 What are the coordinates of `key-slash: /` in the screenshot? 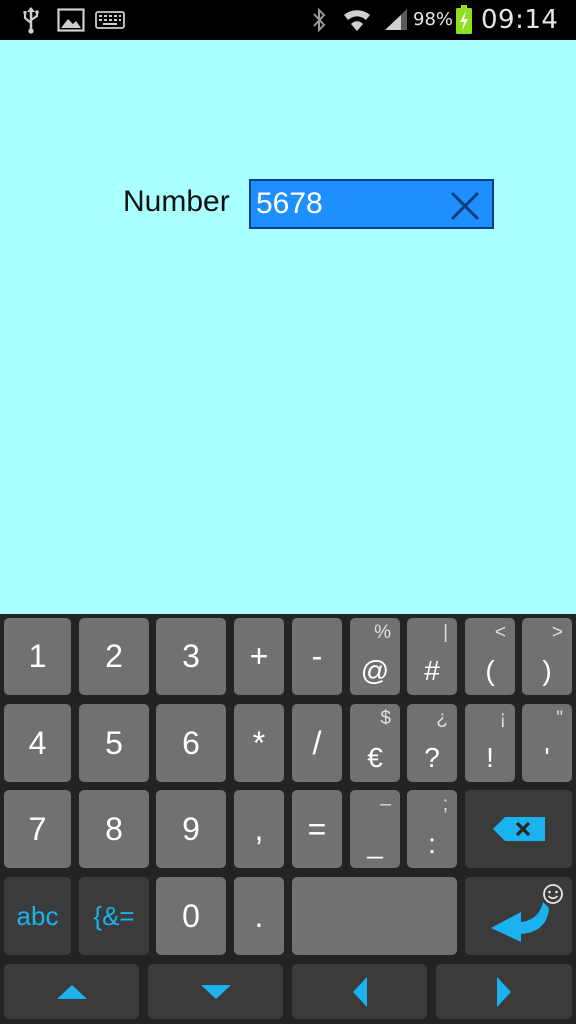 It's located at (317, 743).